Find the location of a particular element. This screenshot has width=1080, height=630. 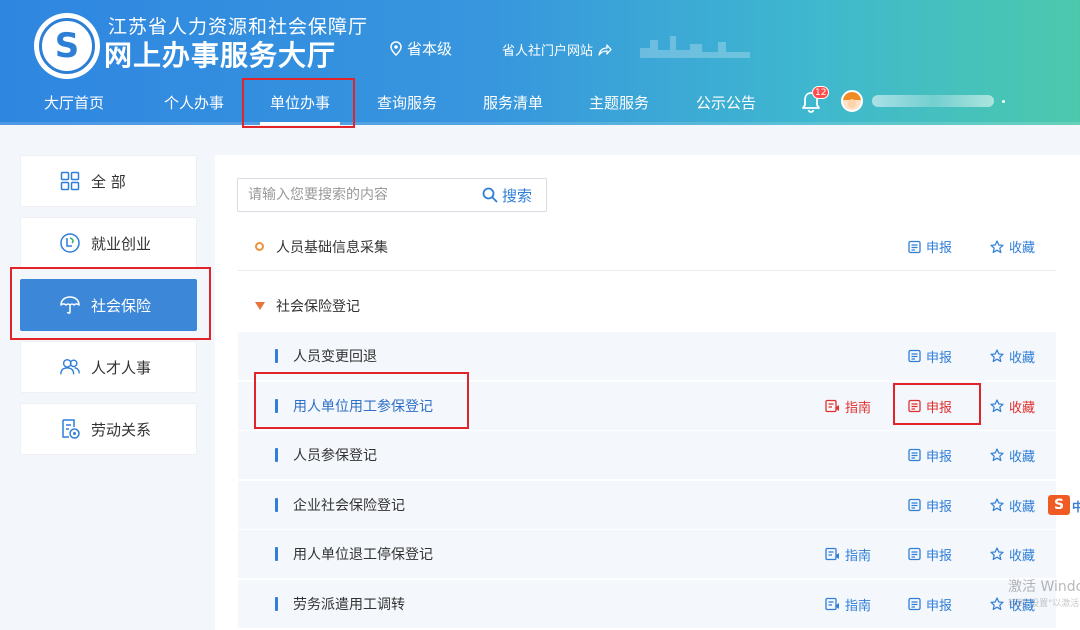

highlight-box-declare is located at coordinates (937, 404).